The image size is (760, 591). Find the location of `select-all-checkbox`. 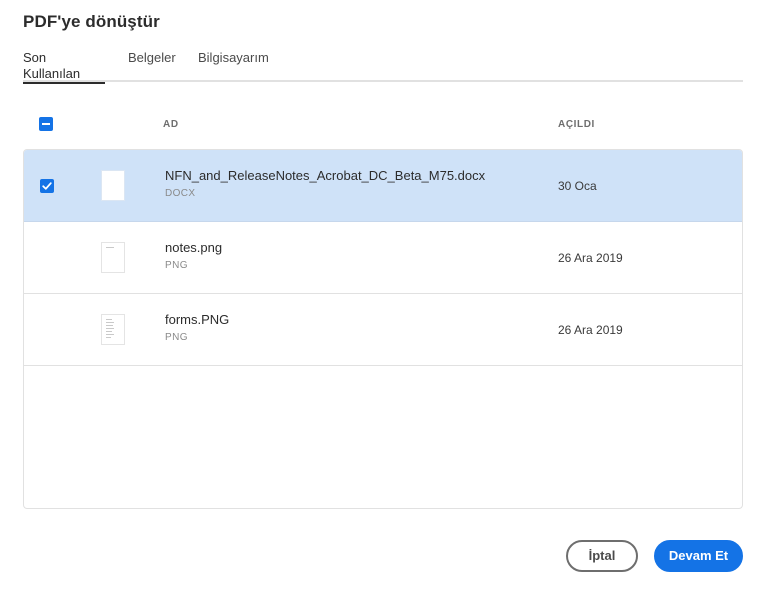

select-all-checkbox is located at coordinates (46, 124).